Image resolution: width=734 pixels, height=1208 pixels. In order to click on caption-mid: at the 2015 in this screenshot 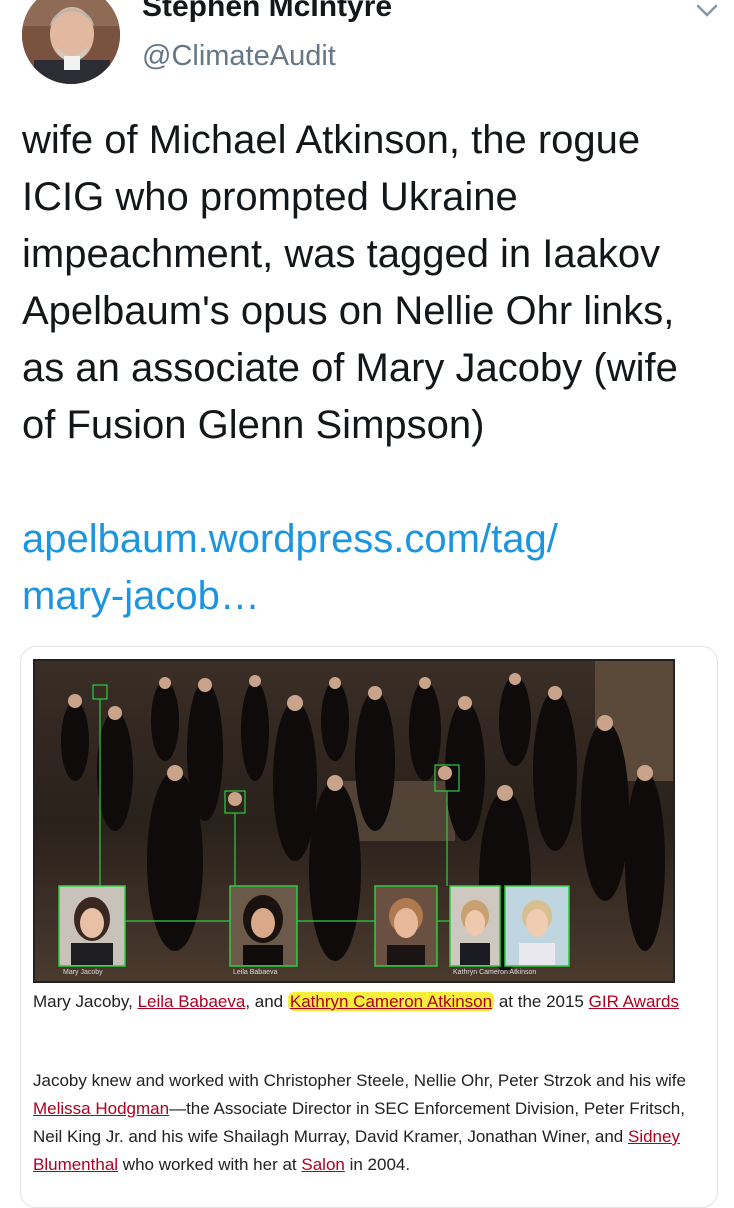, I will do `click(541, 1001)`.